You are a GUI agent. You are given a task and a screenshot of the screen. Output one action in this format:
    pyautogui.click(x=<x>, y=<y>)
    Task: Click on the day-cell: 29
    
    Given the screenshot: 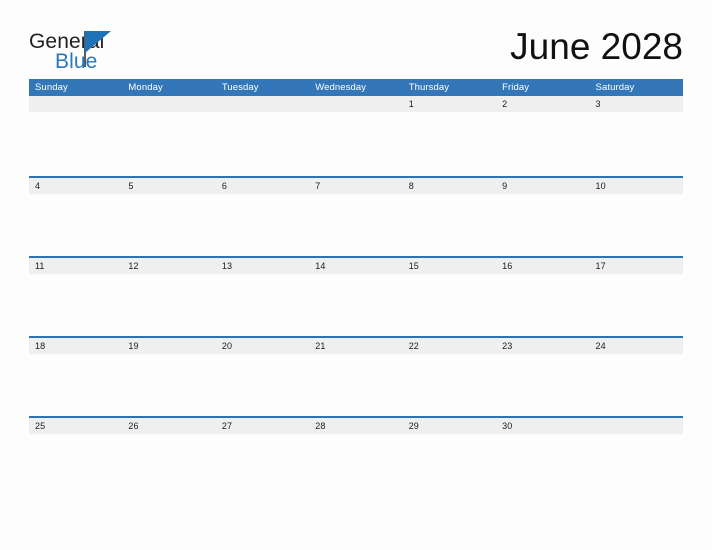 What is the action you would take?
    pyautogui.click(x=449, y=426)
    